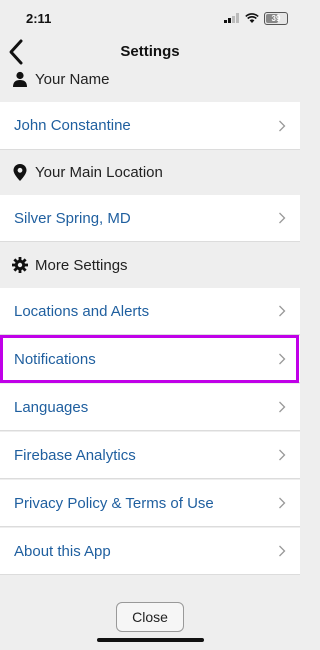  I want to click on section-header-name: Your Name, so click(150, 79).